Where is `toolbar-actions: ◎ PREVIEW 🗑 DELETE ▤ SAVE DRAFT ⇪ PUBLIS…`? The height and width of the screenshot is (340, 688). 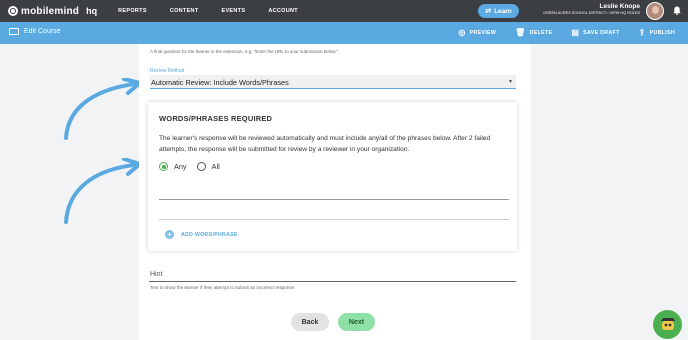 toolbar-actions: ◎ PREVIEW 🗑 DELETE ▤ SAVE DRAFT ⇪ PUBLIS… is located at coordinates (557, 32).